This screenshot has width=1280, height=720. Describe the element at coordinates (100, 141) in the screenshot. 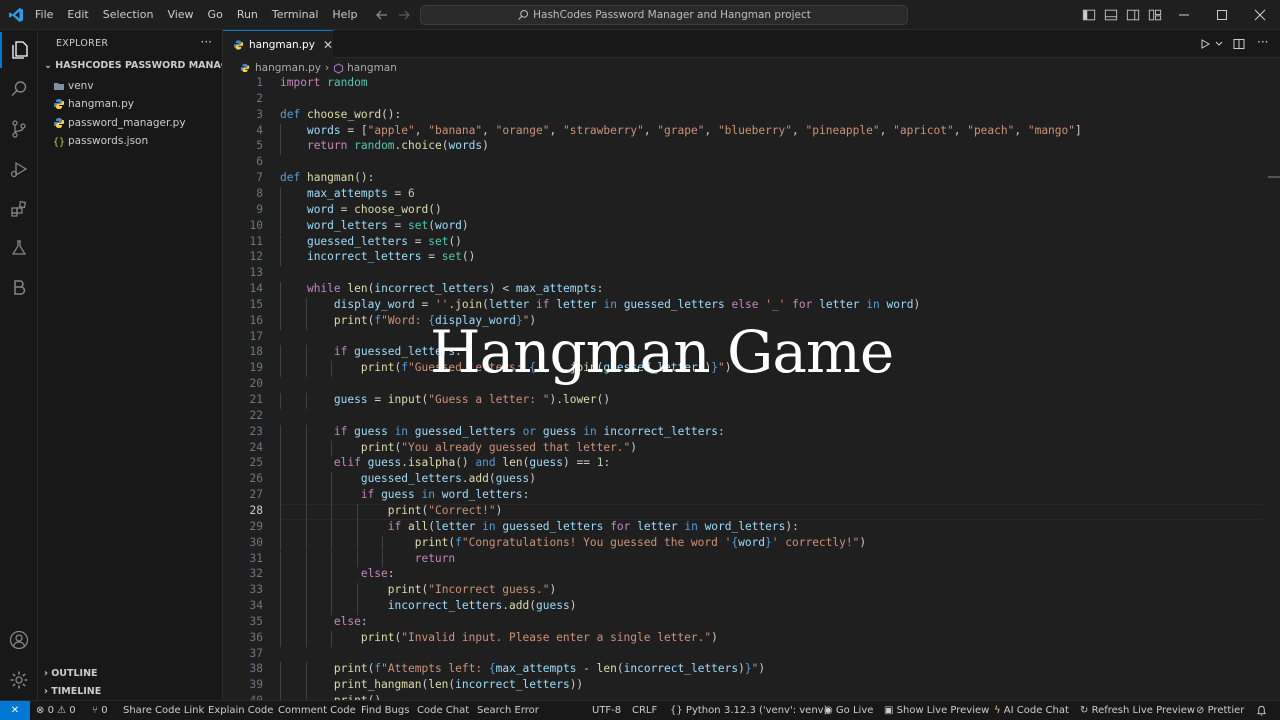

I see `file-item-passwords-json: {} passwords.json` at that location.